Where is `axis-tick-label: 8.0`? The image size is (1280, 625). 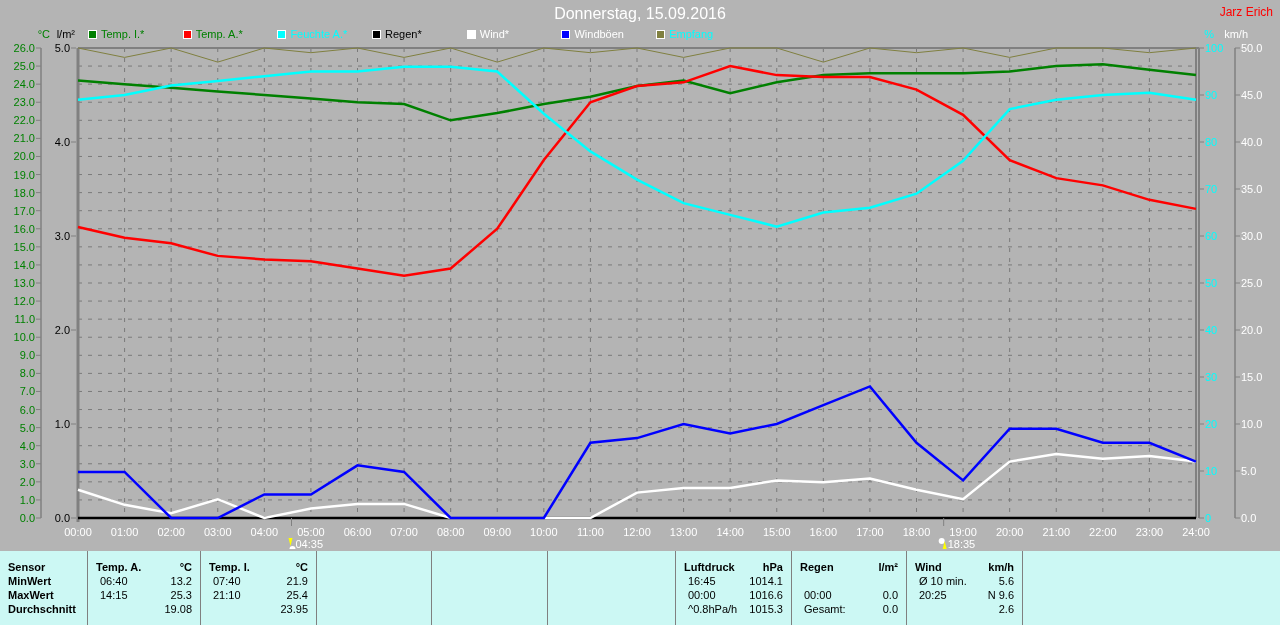 axis-tick-label: 8.0 is located at coordinates (27, 373).